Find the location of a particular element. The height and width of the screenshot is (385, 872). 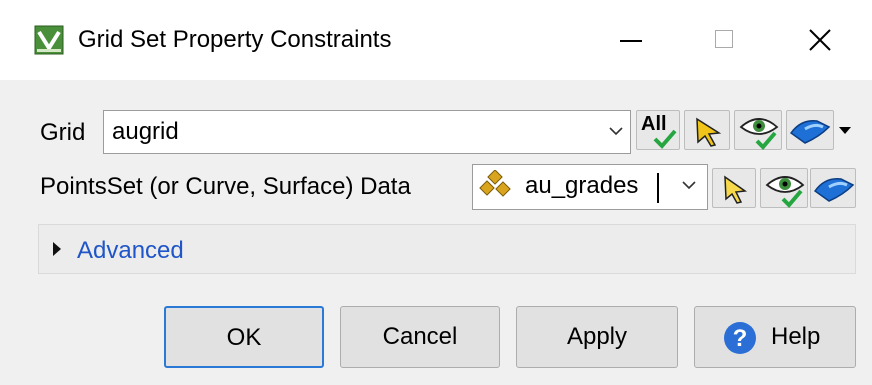

grid-select-value: augrid is located at coordinates (145, 131).